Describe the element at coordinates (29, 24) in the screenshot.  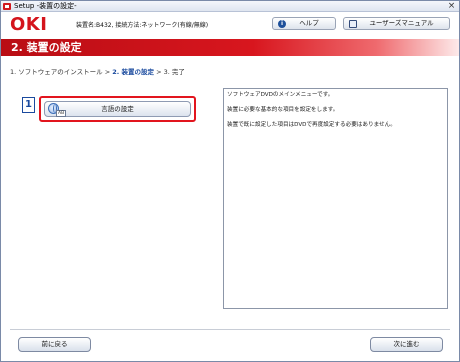
I see `oki-logo: OKI` at that location.